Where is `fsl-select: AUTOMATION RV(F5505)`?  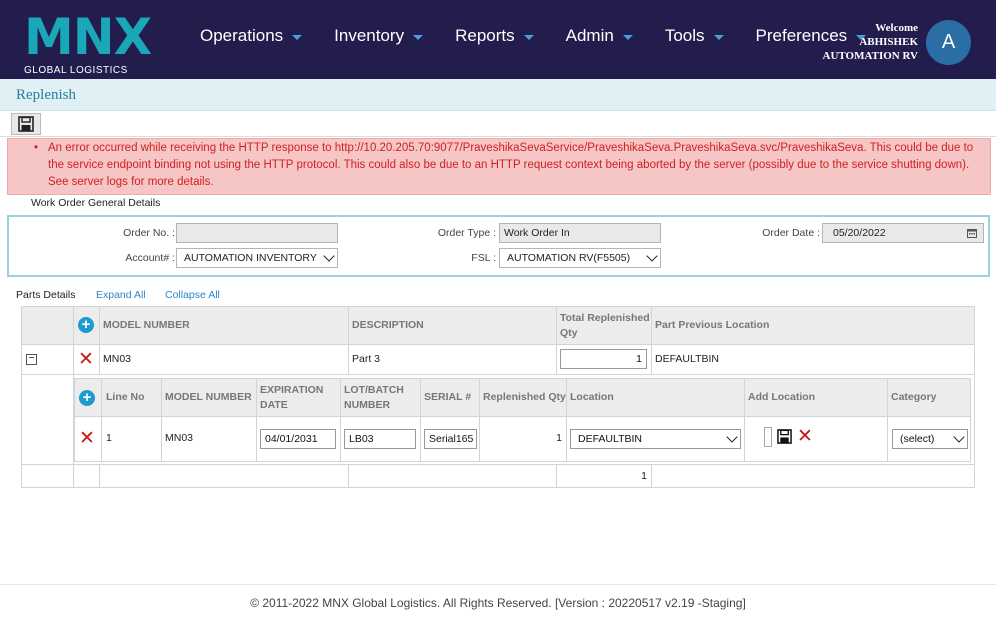
fsl-select: AUTOMATION RV(F5505) is located at coordinates (580, 258).